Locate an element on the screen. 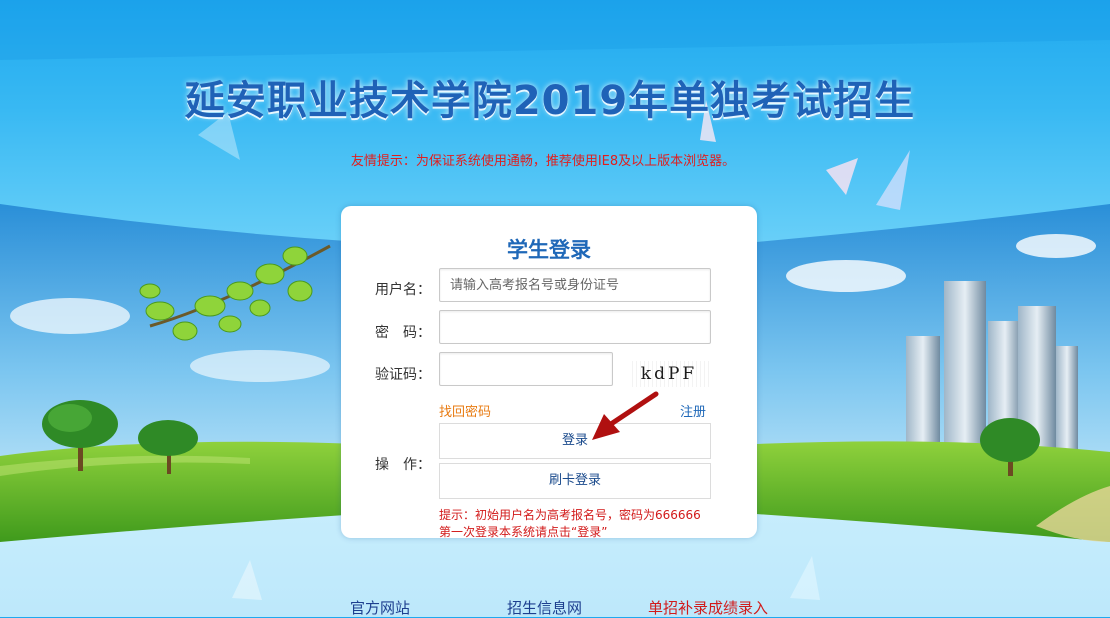 The width and height of the screenshot is (1110, 618). card-login-button: 刷卡登录 is located at coordinates (575, 481).